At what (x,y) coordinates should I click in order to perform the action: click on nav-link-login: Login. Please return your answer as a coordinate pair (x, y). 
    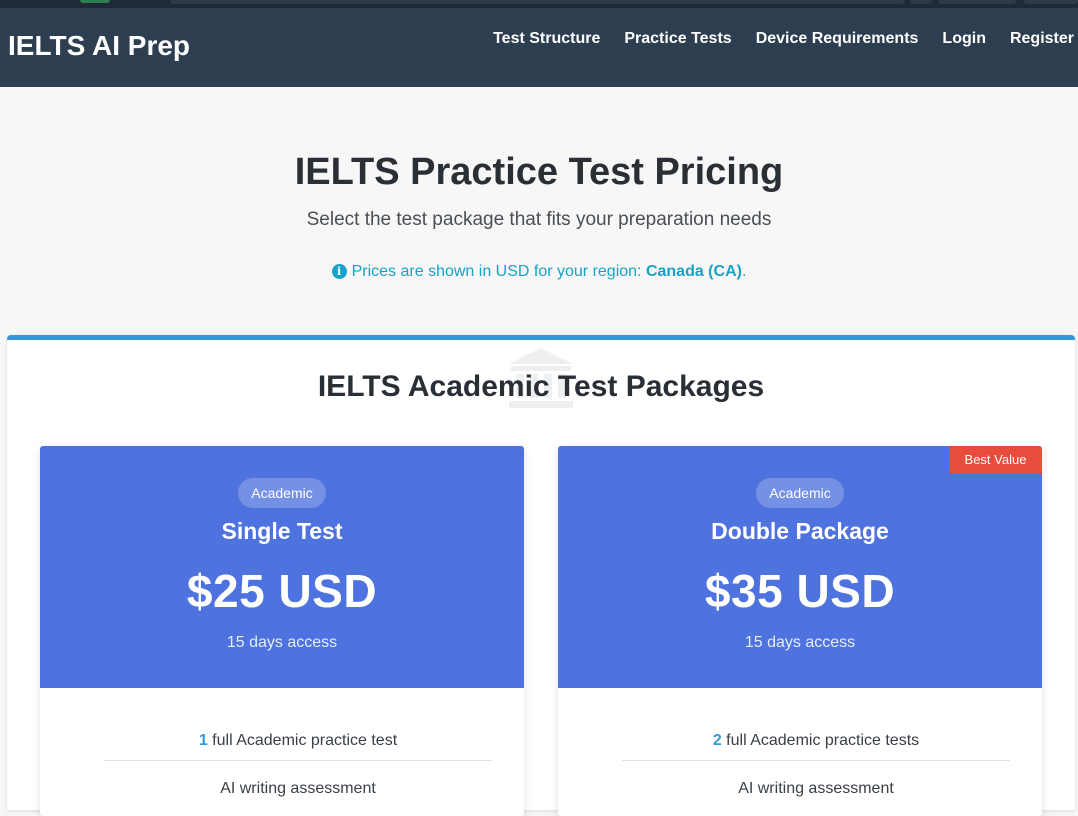
    Looking at the image, I should click on (964, 39).